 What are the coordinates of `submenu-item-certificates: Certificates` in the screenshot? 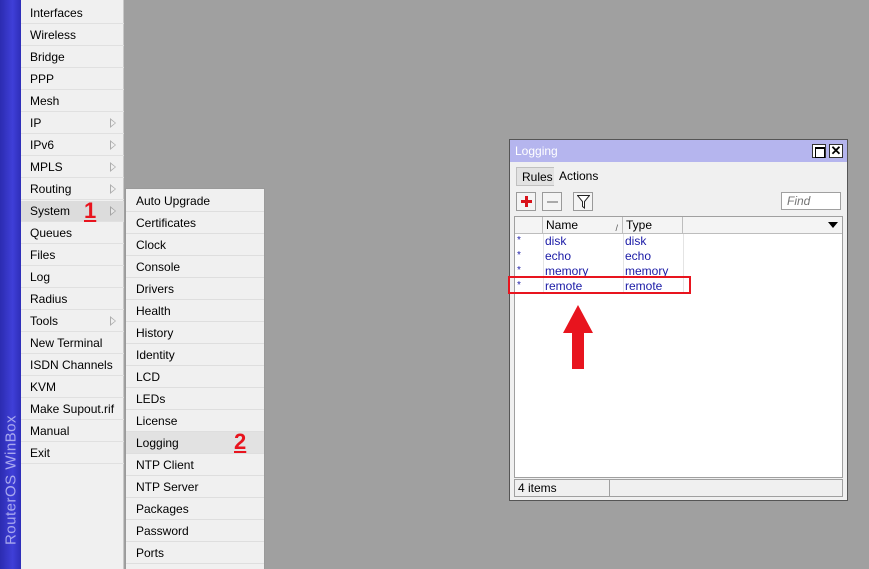 It's located at (195, 223).